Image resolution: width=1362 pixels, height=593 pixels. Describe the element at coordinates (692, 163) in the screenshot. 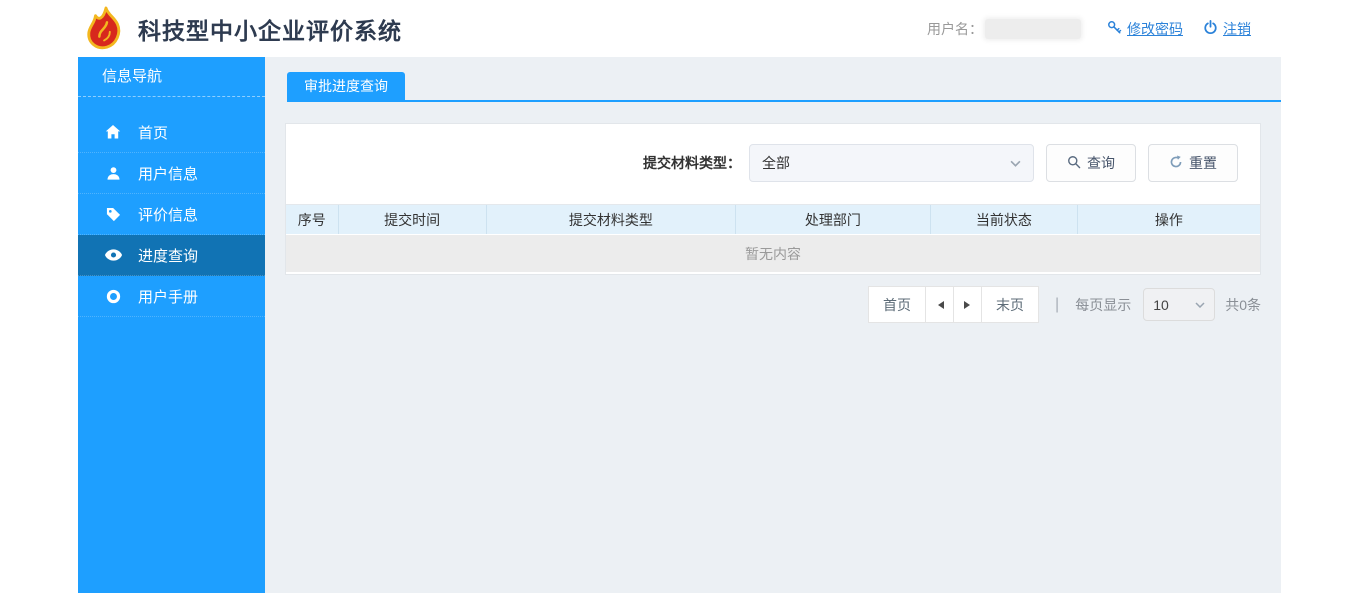

I see `material-type-label: 提交材料类型：` at that location.